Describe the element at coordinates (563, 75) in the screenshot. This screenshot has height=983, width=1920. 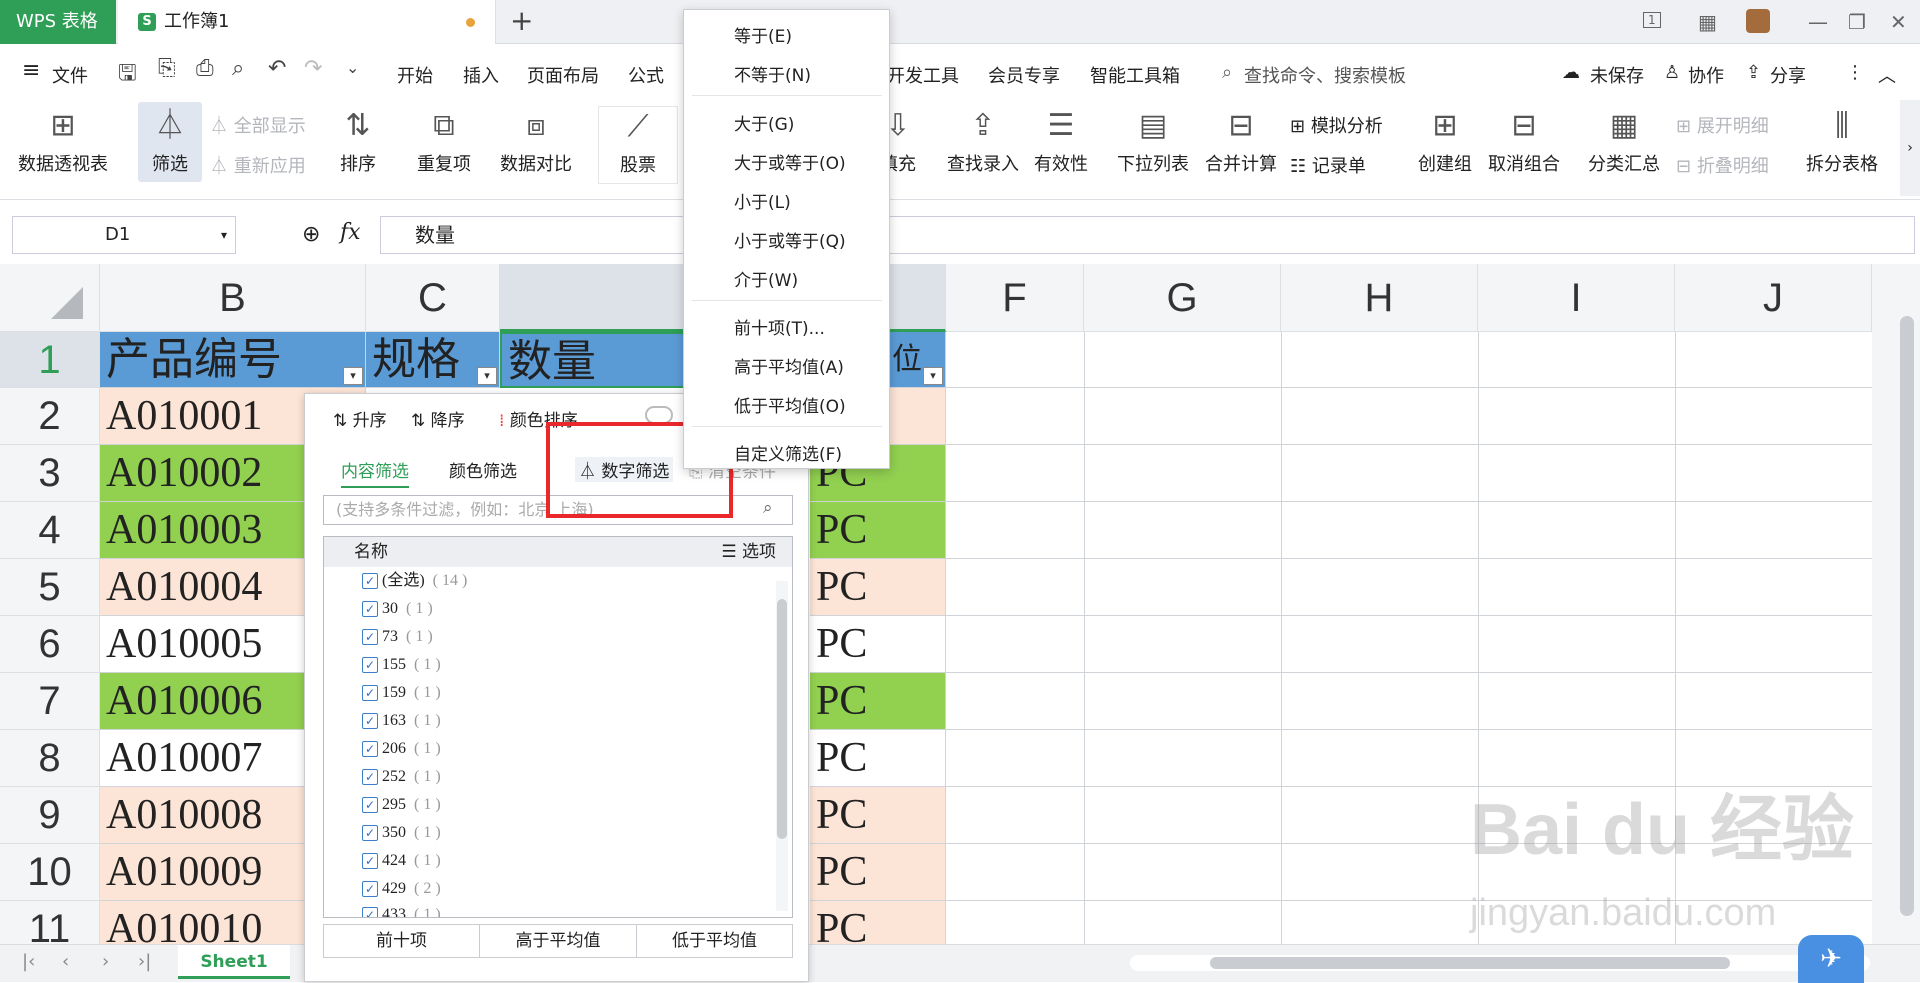
I see `menu-page-layout: 页面布局` at that location.